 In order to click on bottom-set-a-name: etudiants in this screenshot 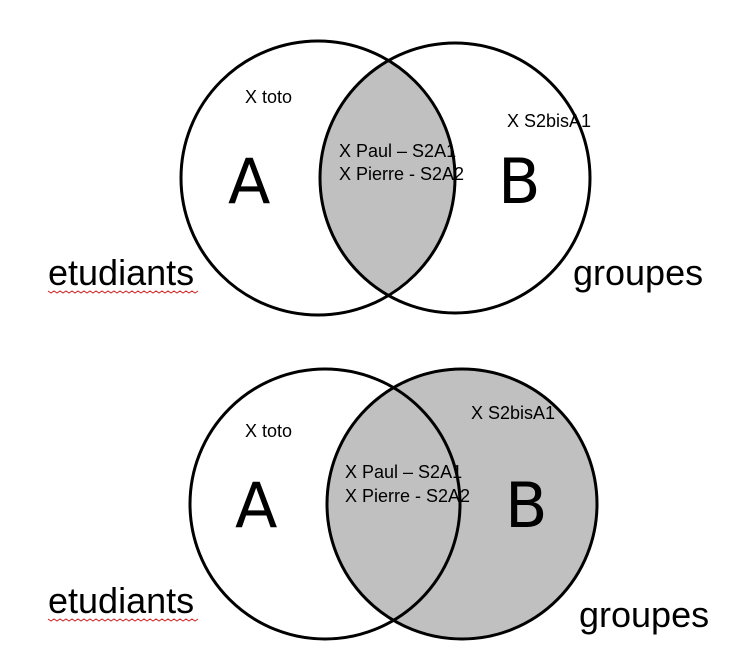, I will do `click(121, 600)`.